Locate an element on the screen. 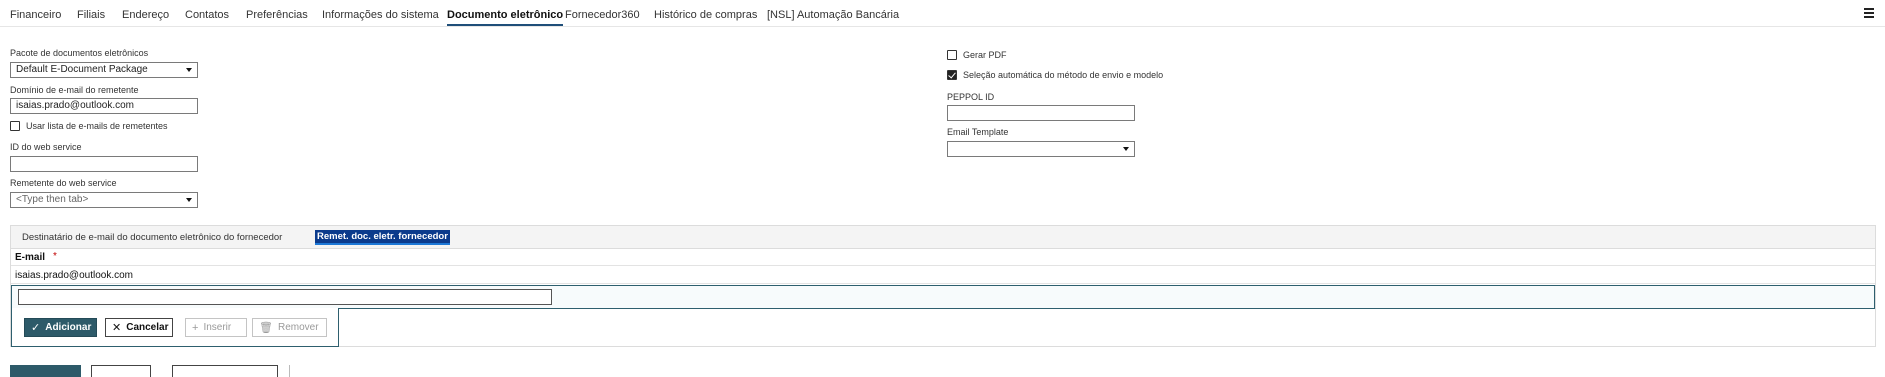 The width and height of the screenshot is (1885, 377). tab-financeiro: Financeiro is located at coordinates (35, 15).